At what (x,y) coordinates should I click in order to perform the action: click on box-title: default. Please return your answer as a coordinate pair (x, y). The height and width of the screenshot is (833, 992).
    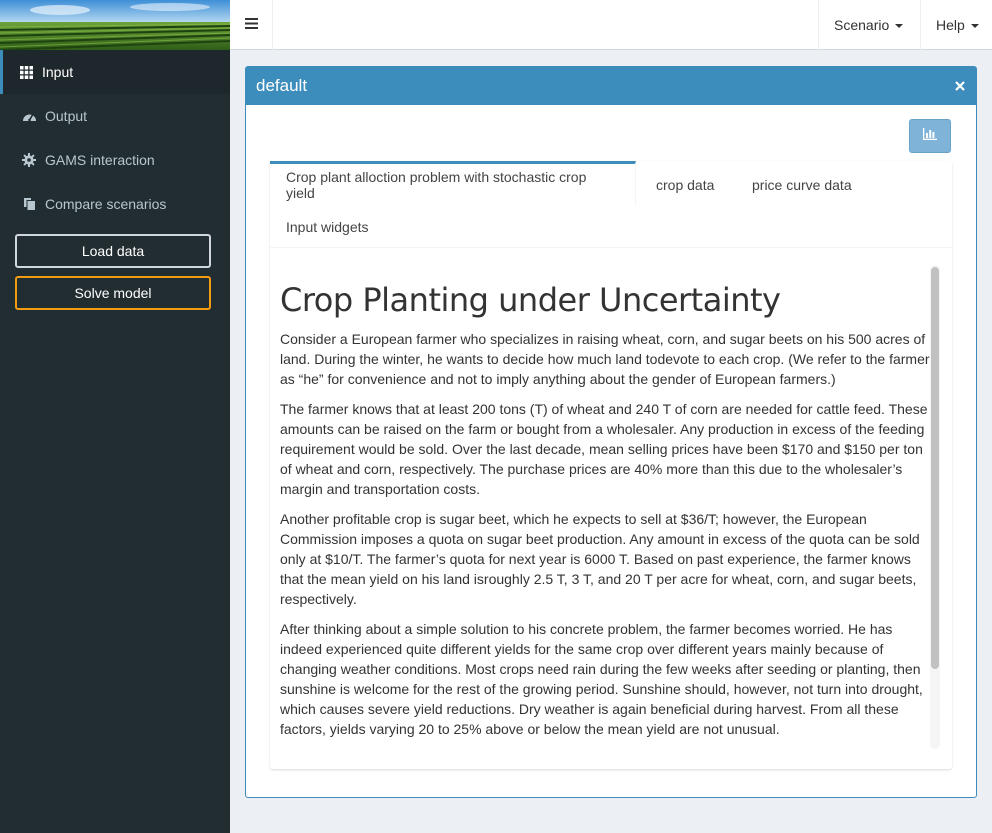
    Looking at the image, I should click on (282, 85).